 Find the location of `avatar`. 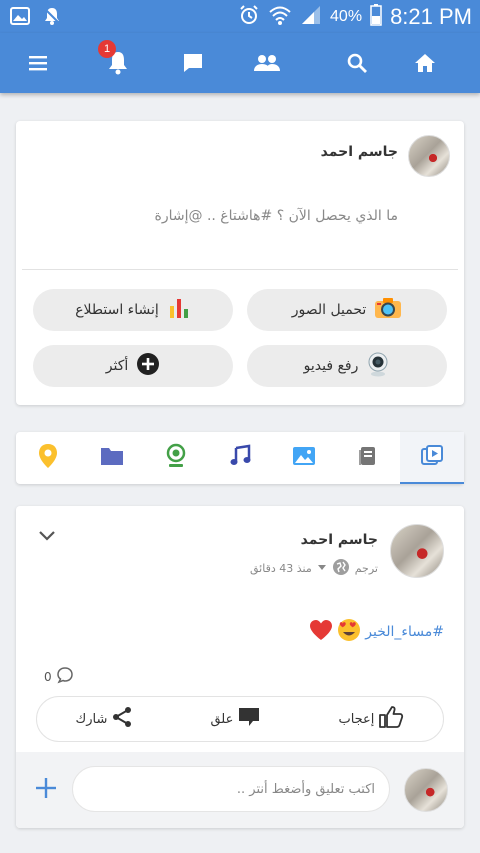

avatar is located at coordinates (429, 156).